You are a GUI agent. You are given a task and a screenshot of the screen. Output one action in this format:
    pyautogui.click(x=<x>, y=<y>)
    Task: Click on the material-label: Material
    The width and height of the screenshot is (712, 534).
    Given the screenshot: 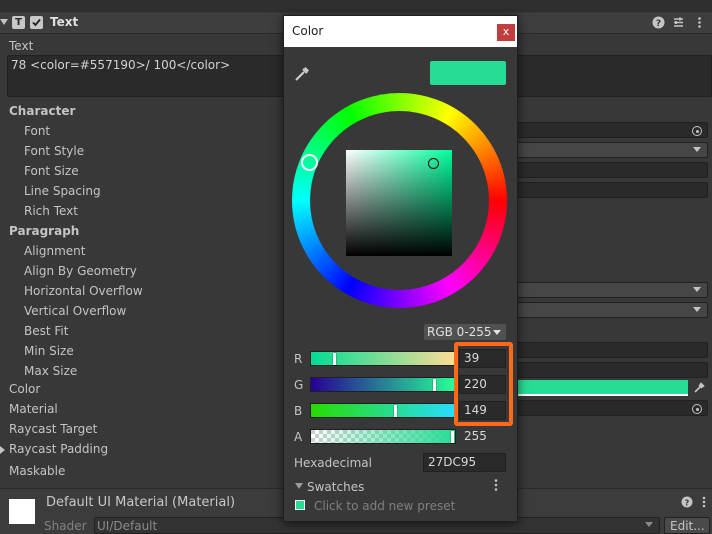 What is the action you would take?
    pyautogui.click(x=33, y=409)
    